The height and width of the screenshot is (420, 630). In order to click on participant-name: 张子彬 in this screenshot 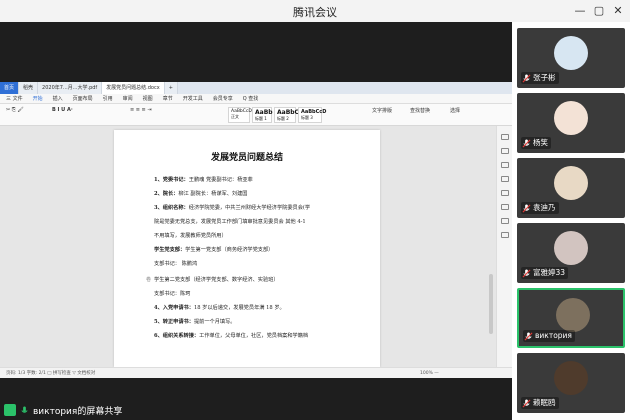, I will do `click(544, 77)`.